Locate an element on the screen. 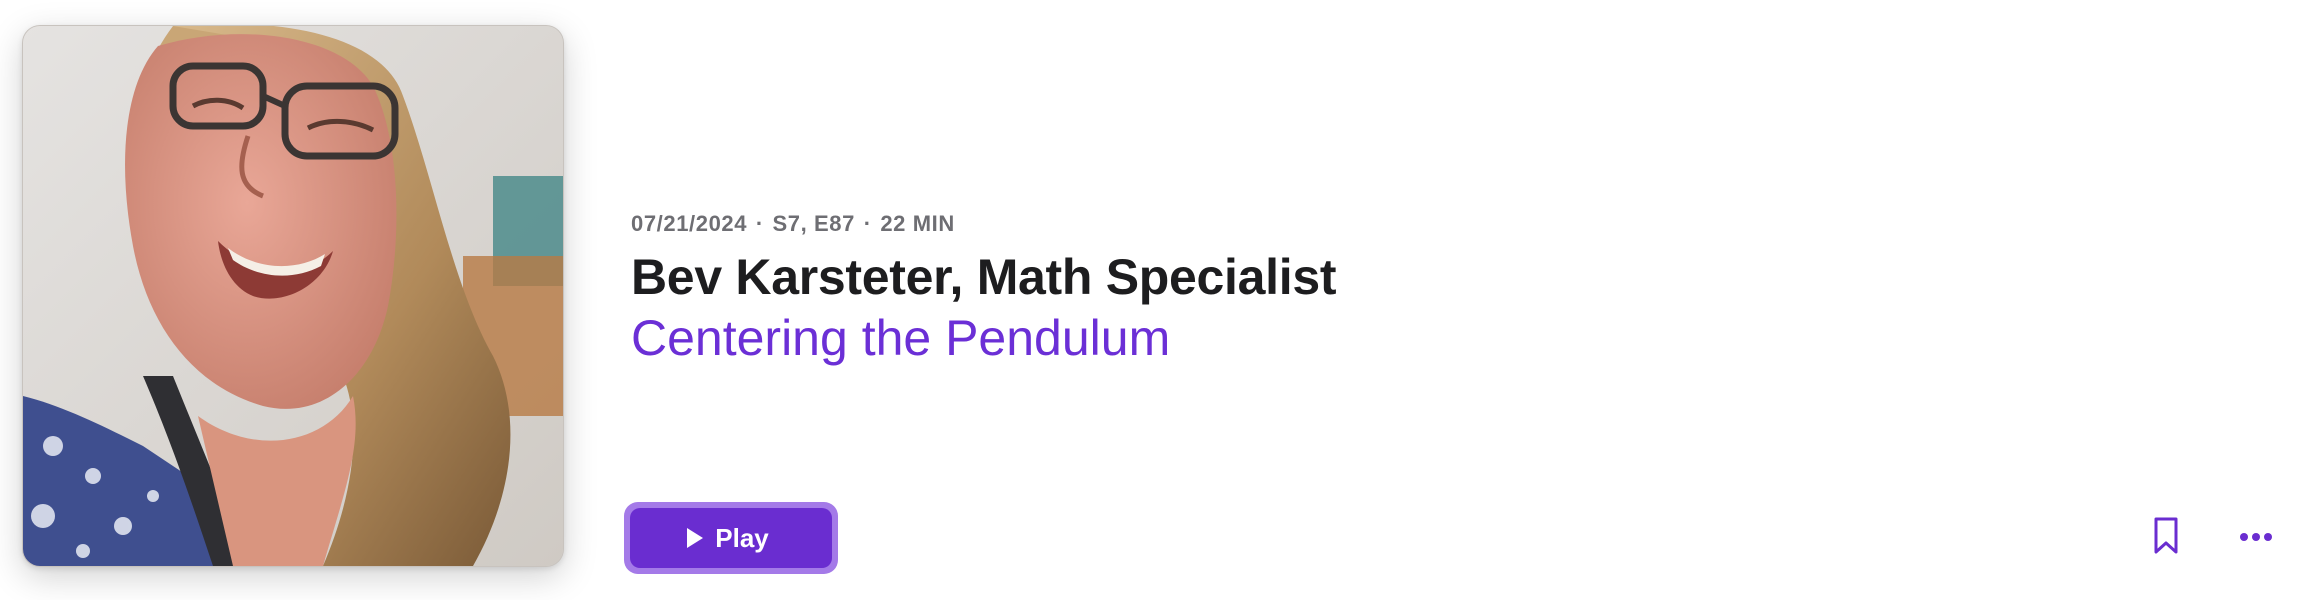 Image resolution: width=2300 pixels, height=600 pixels. episode-date: 07/21/2024 is located at coordinates (689, 223).